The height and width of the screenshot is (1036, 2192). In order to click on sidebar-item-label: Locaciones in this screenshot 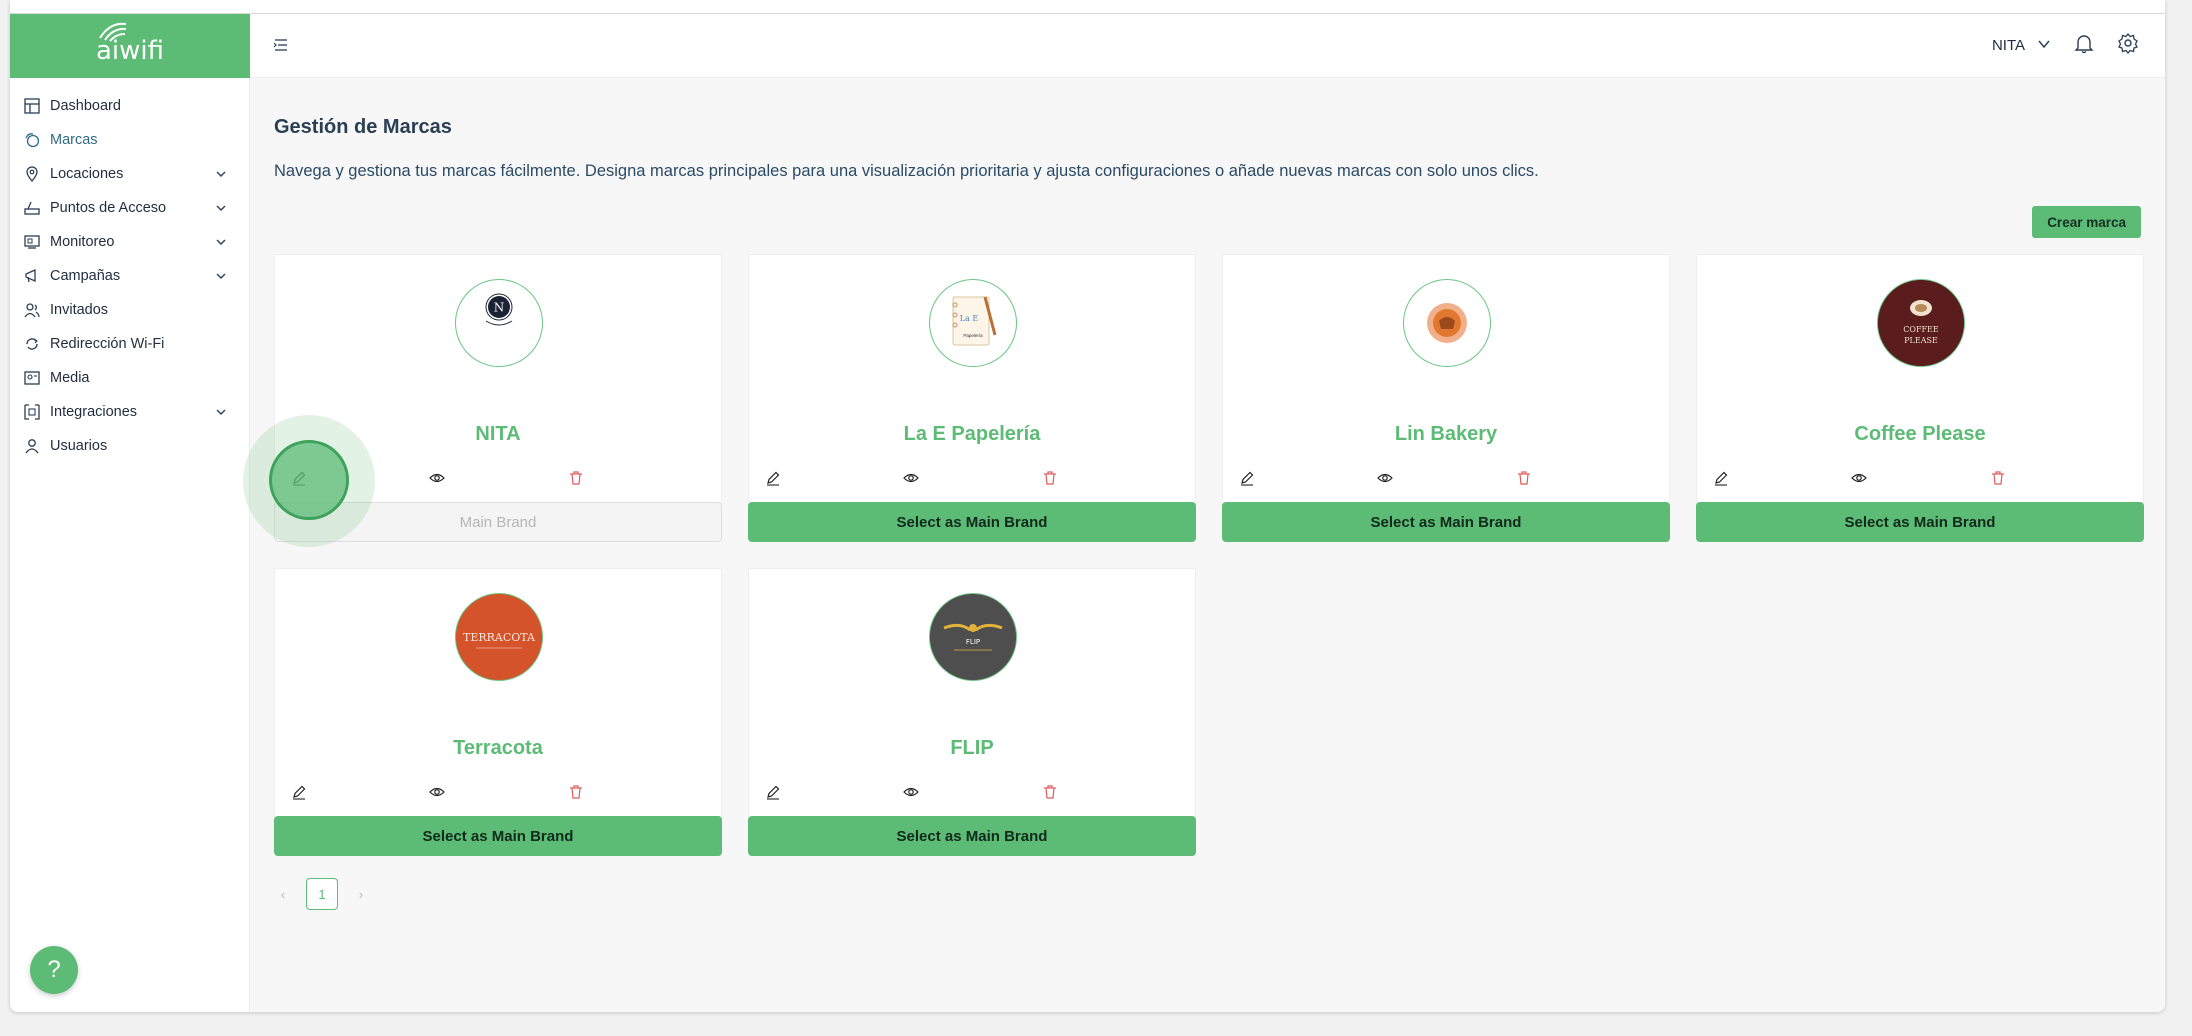, I will do `click(87, 174)`.